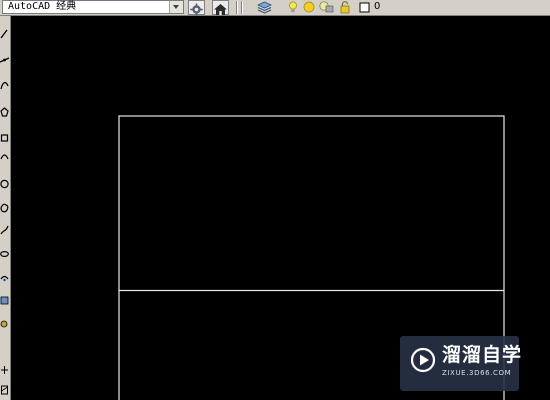  What do you see at coordinates (176, 7) in the screenshot?
I see `chevron-down-icon` at bounding box center [176, 7].